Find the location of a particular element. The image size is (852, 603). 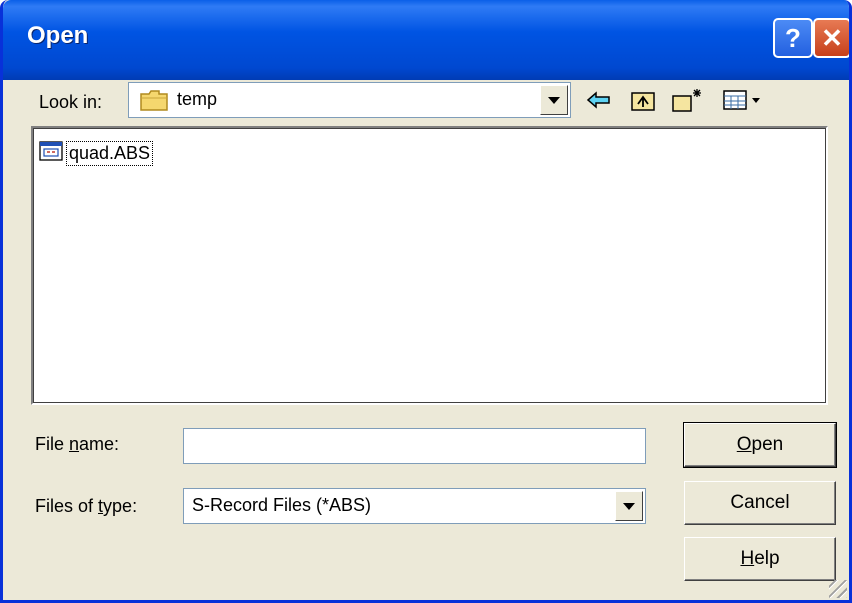

look-in-label: Look in: is located at coordinates (71, 102).